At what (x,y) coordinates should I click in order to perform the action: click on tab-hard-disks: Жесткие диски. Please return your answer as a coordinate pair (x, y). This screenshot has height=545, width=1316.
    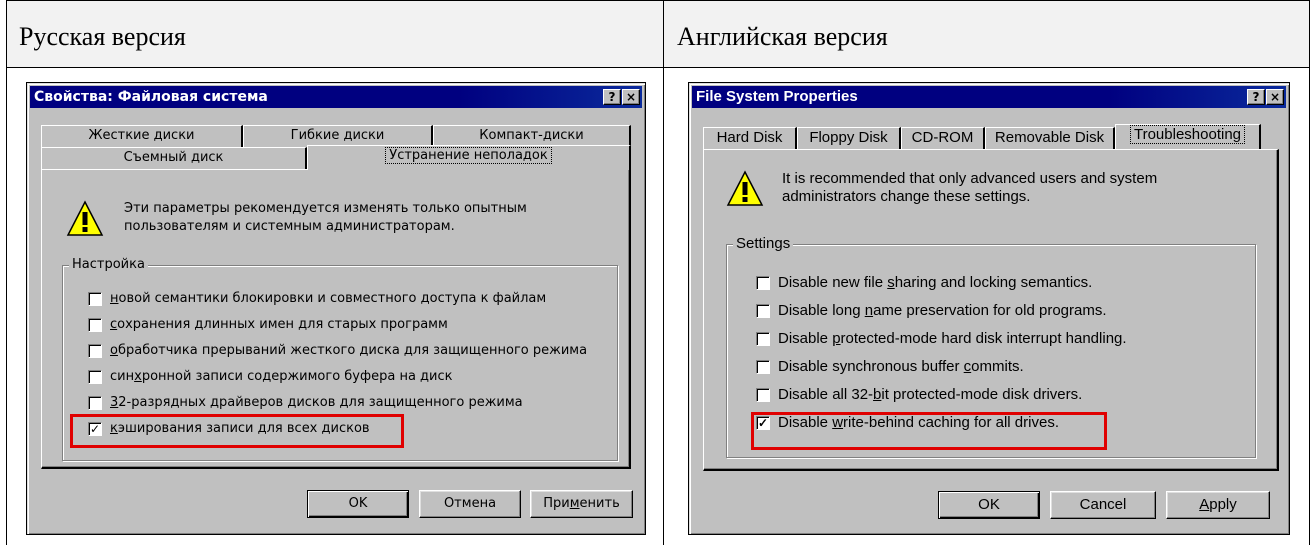
    Looking at the image, I should click on (142, 136).